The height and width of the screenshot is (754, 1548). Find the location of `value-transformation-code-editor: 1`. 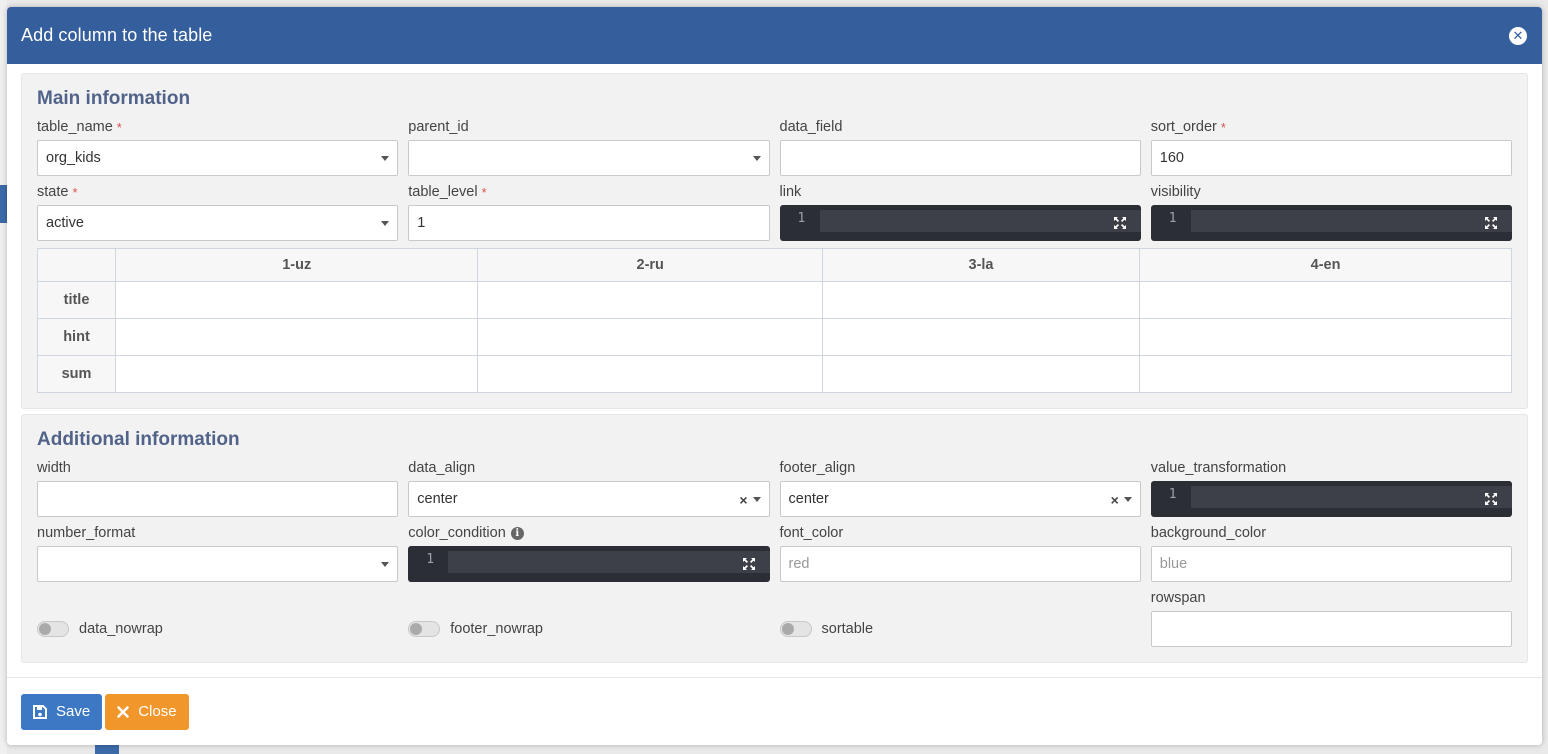

value-transformation-code-editor: 1 is located at coordinates (1331, 499).